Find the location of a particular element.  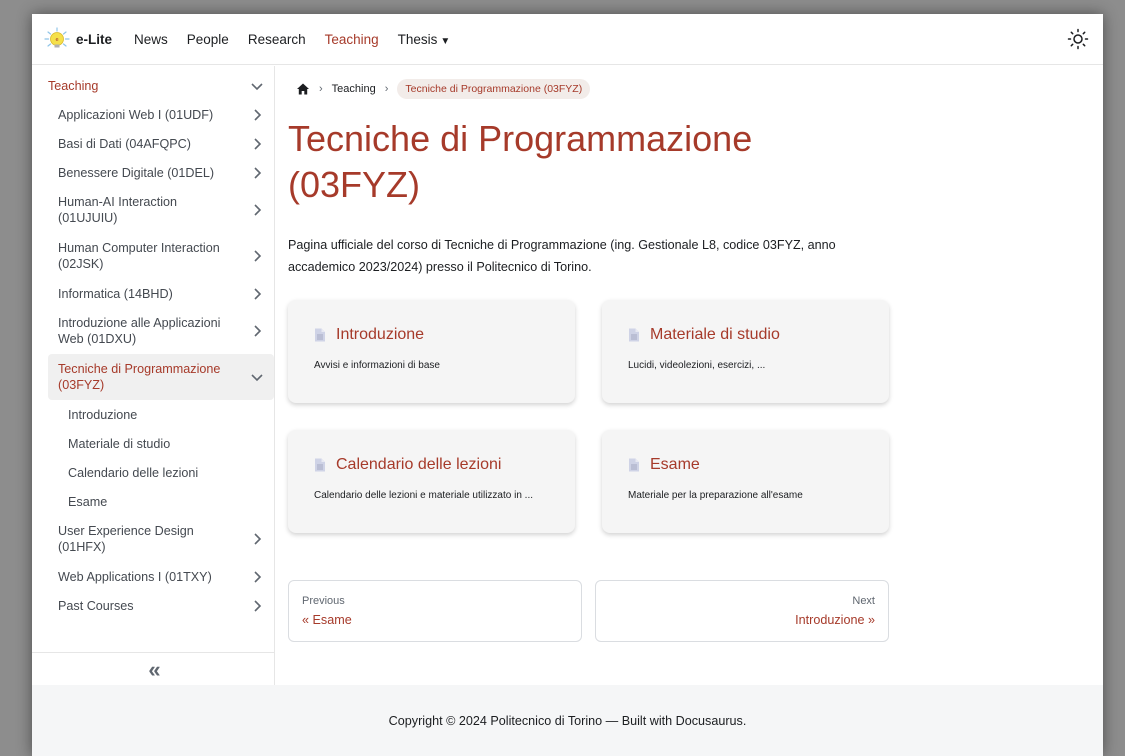

card-description: Avvisi e informazioni di base is located at coordinates (377, 365).